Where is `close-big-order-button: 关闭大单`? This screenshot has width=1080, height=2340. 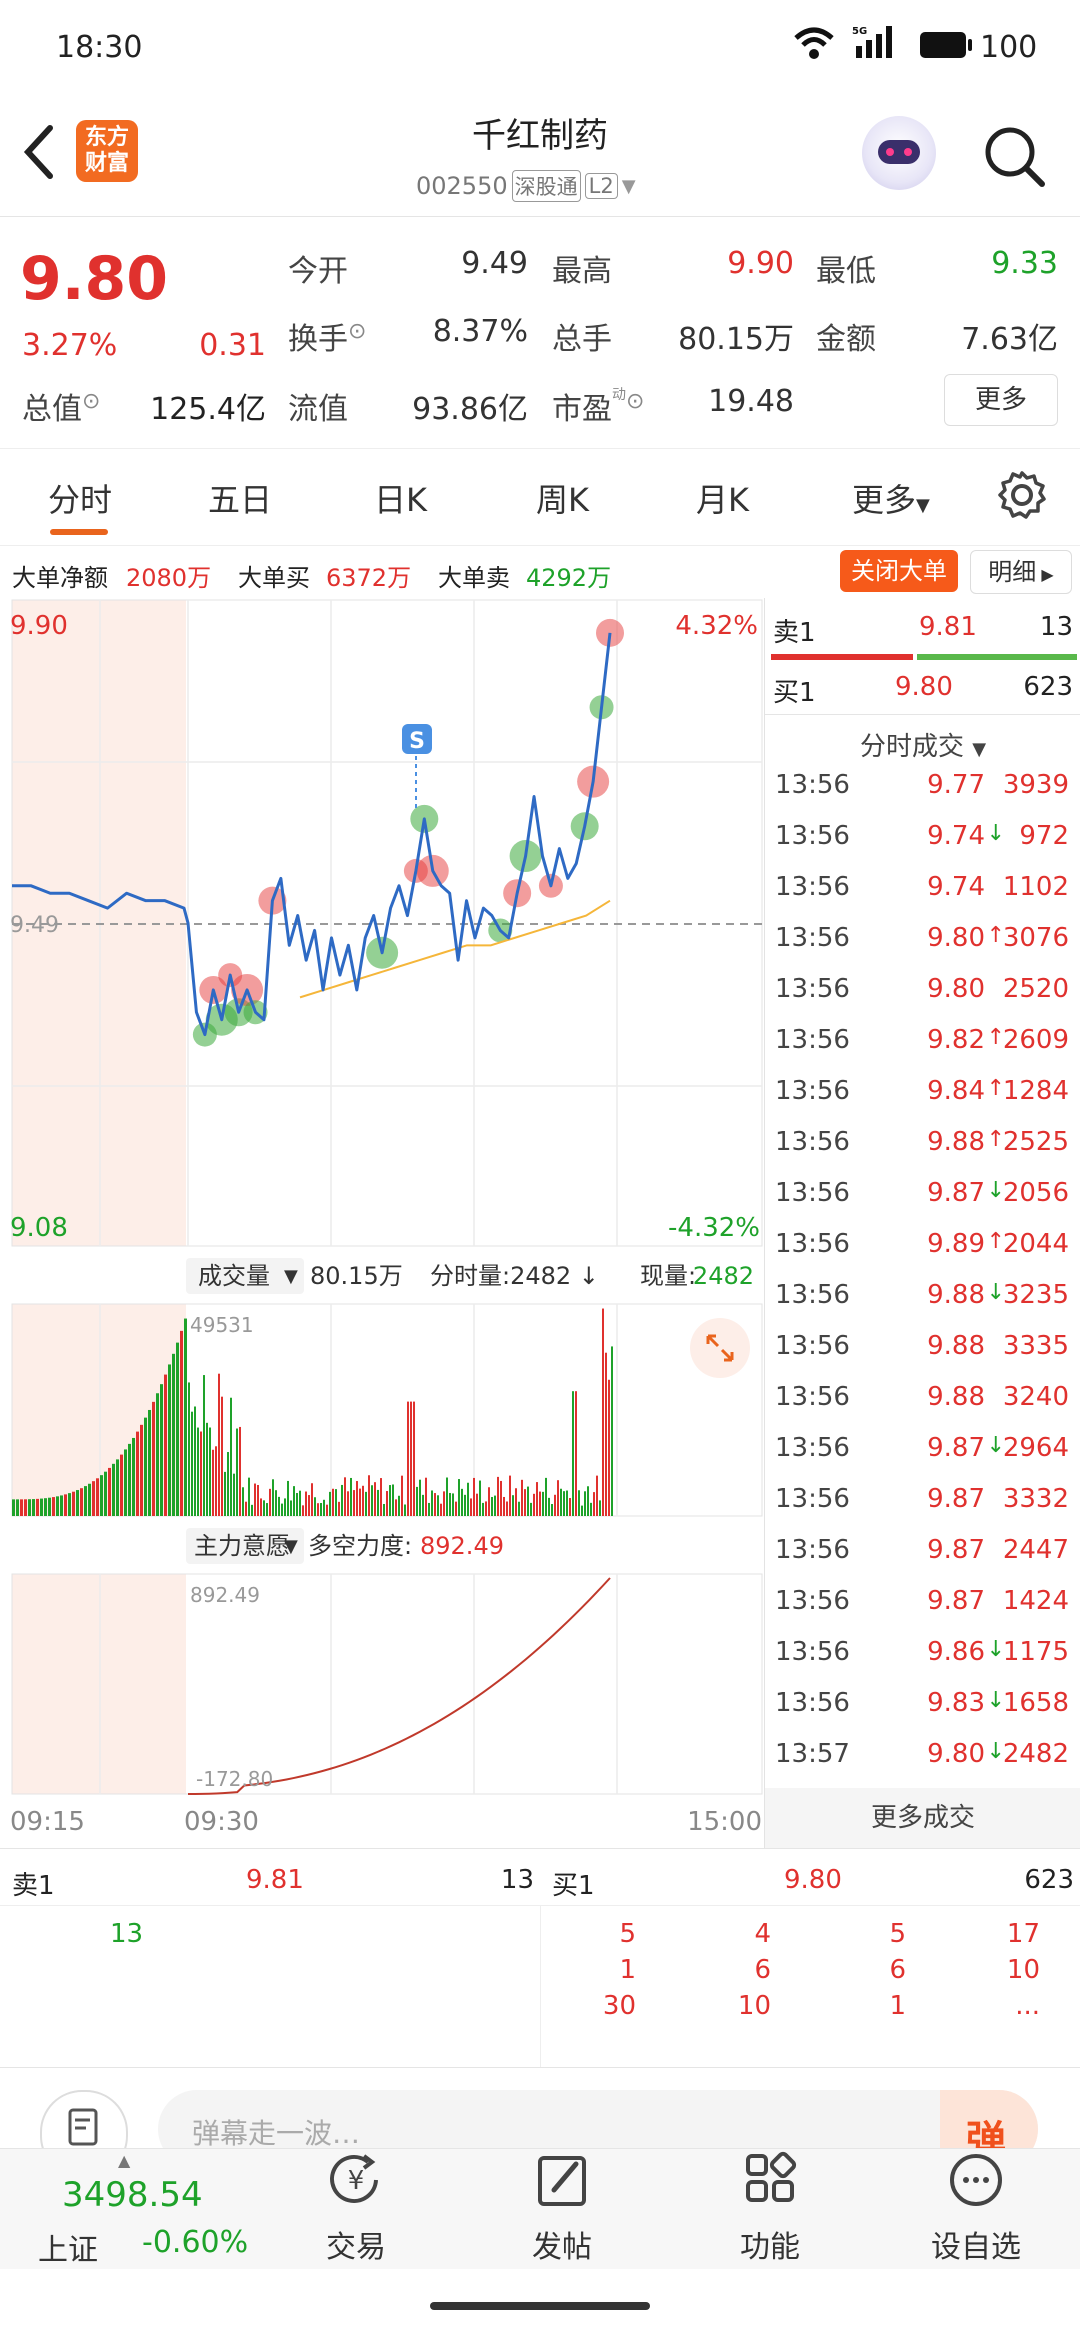 close-big-order-button: 关闭大单 is located at coordinates (899, 571).